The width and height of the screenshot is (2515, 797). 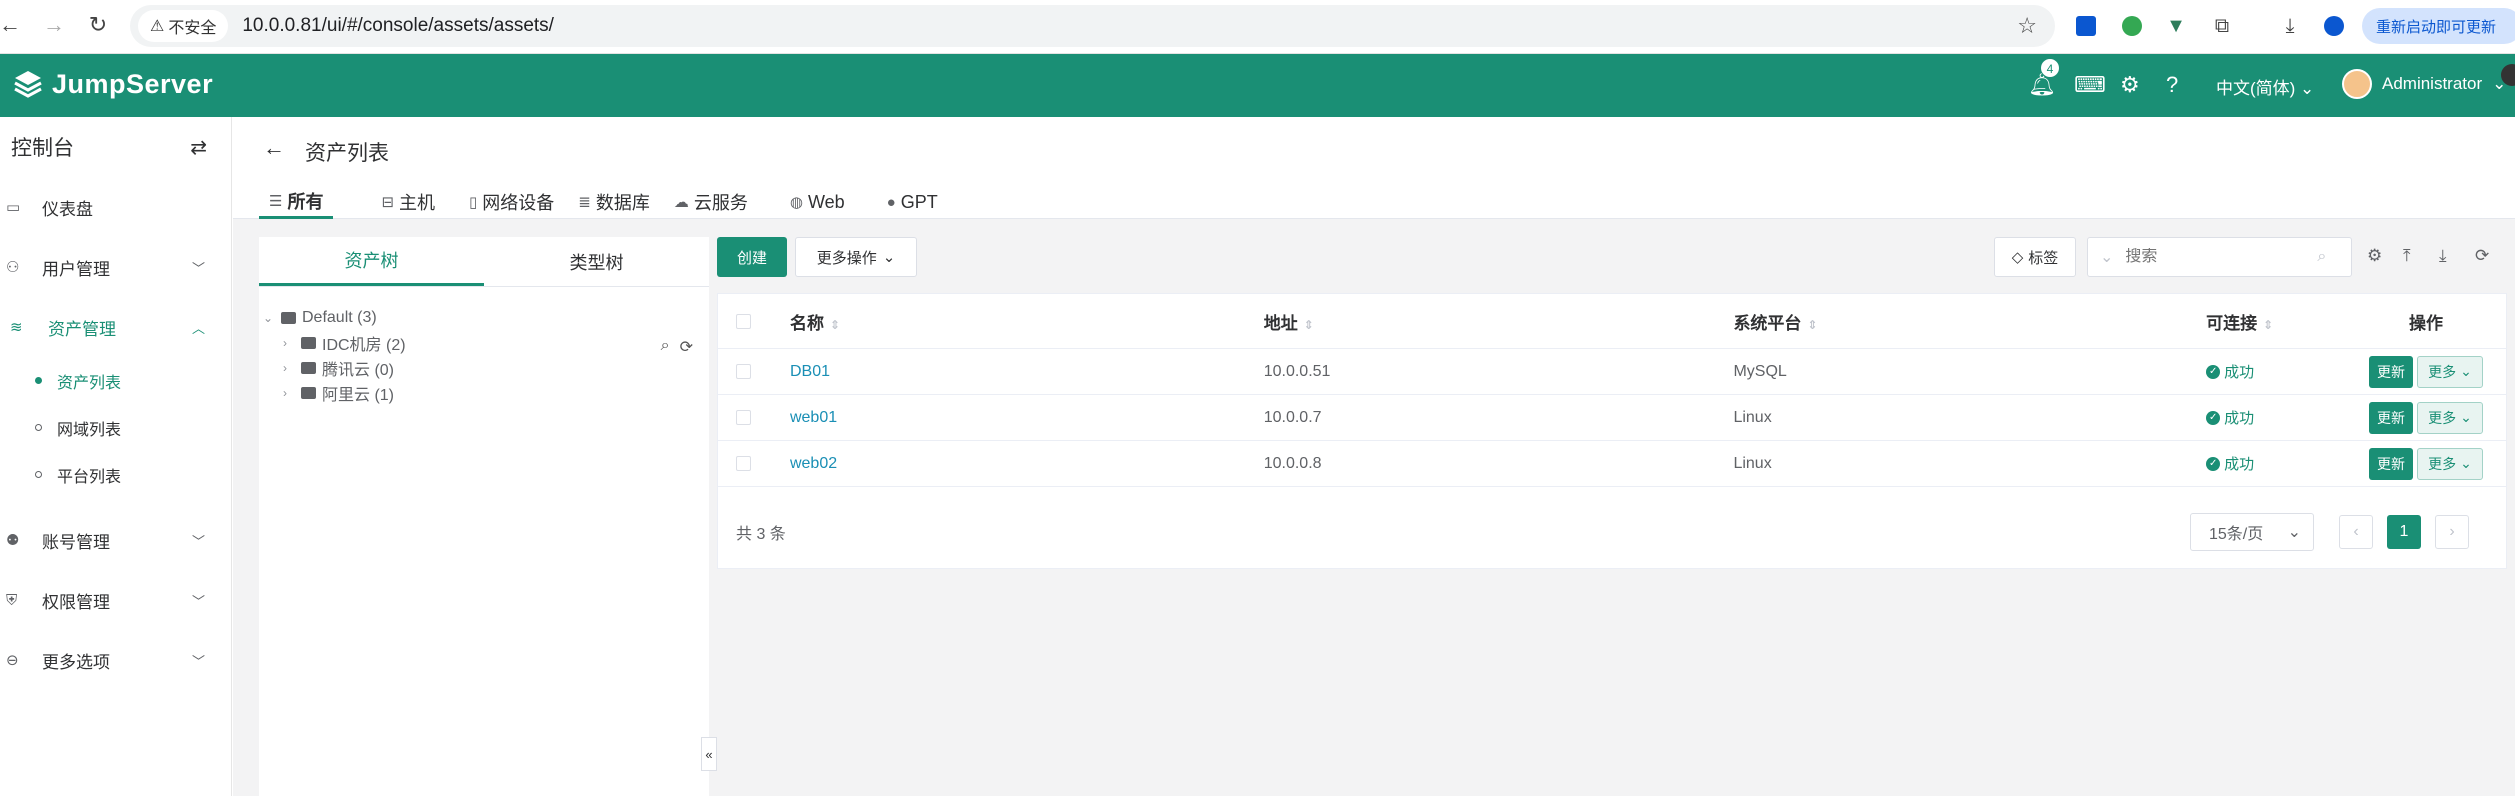 I want to click on profile-icon, so click(x=2334, y=26).